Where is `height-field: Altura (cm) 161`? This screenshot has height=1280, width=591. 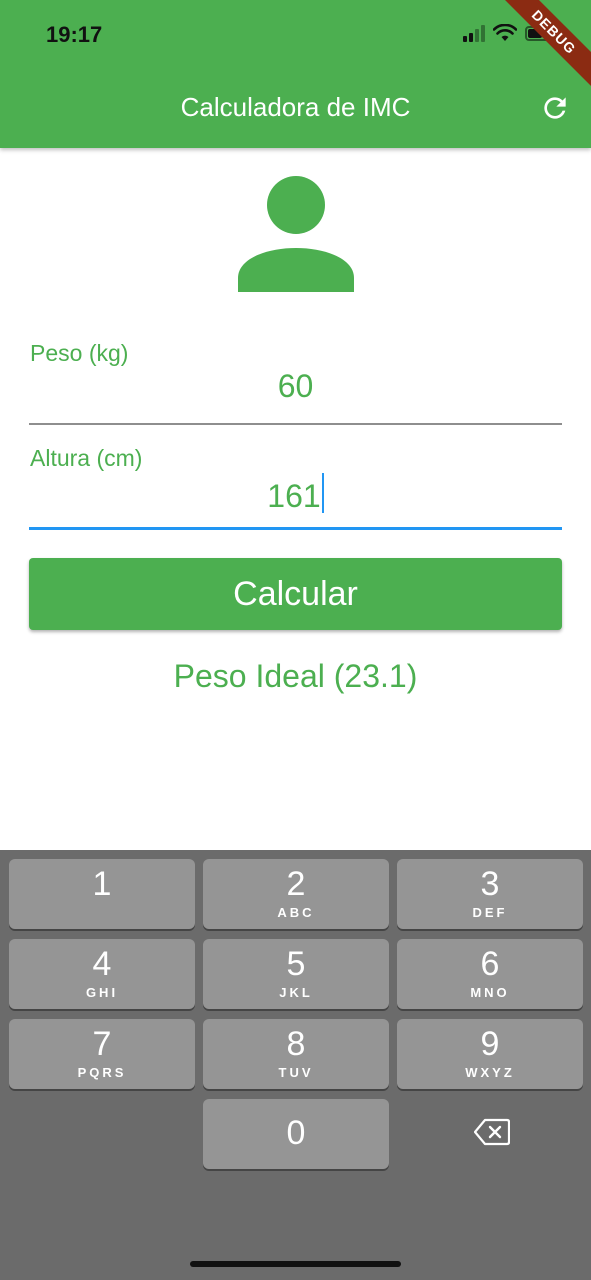
height-field: Altura (cm) 161 is located at coordinates (295, 487).